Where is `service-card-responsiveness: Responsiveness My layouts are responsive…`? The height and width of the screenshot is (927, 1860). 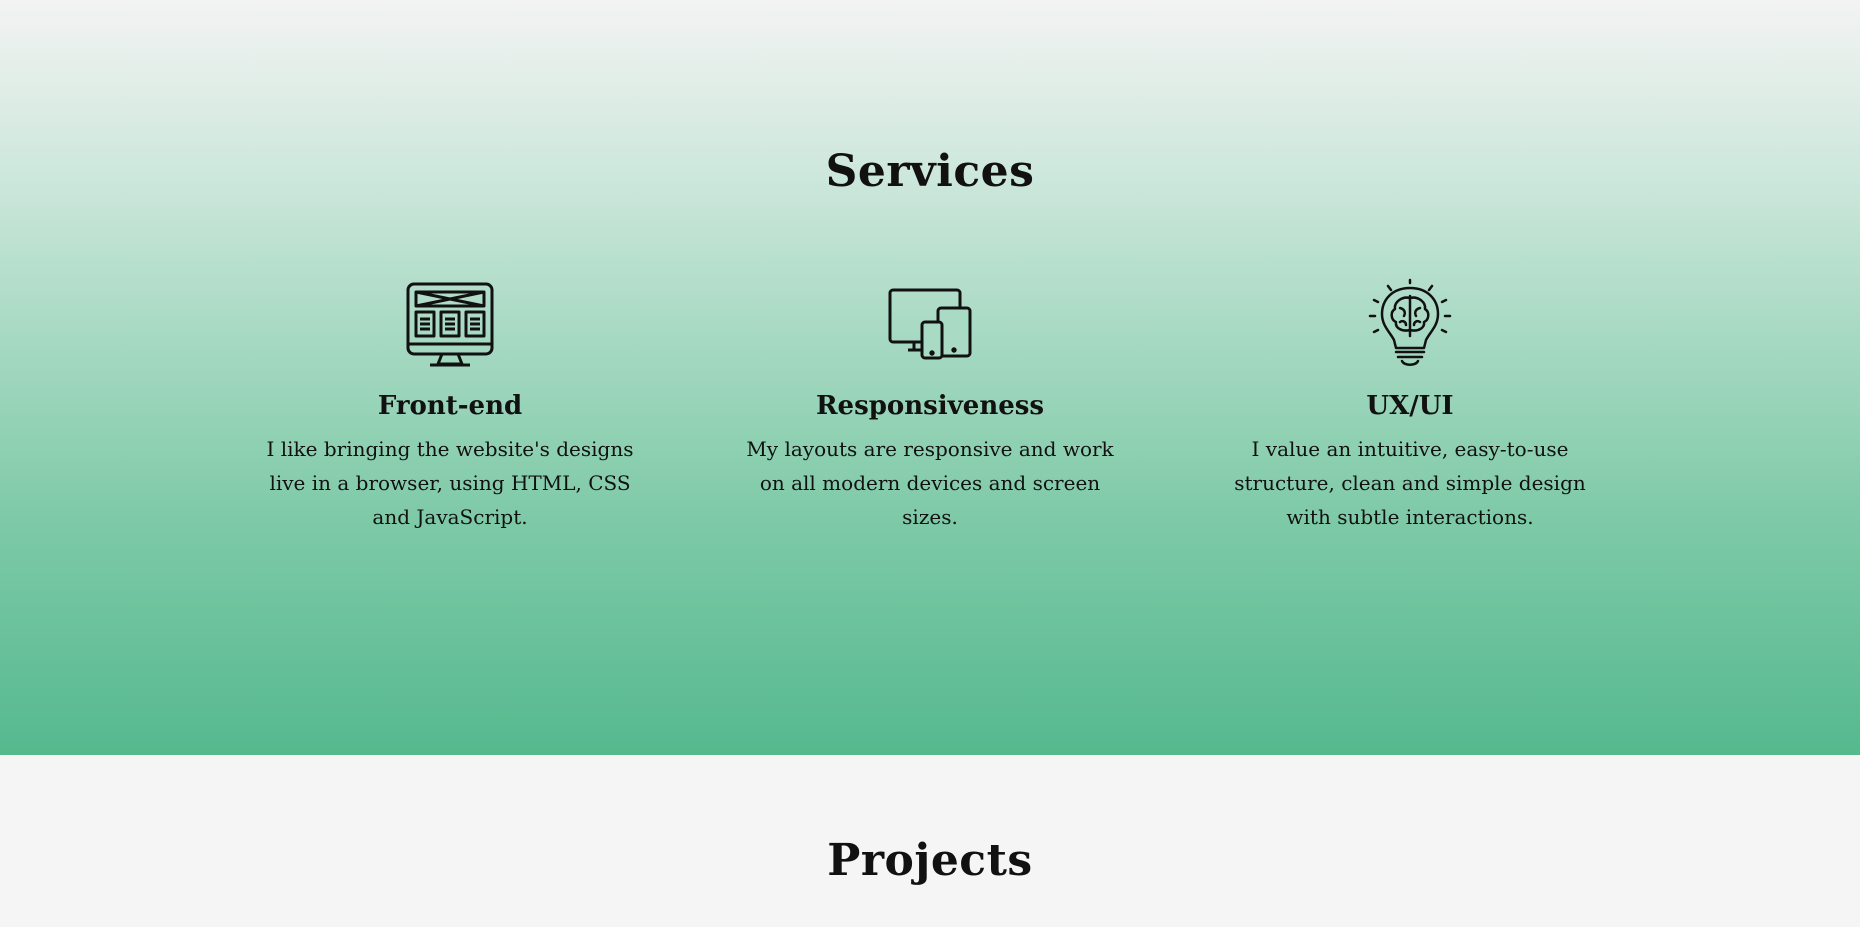
service-card-responsiveness: Responsiveness My layouts are responsive… is located at coordinates (930, 406).